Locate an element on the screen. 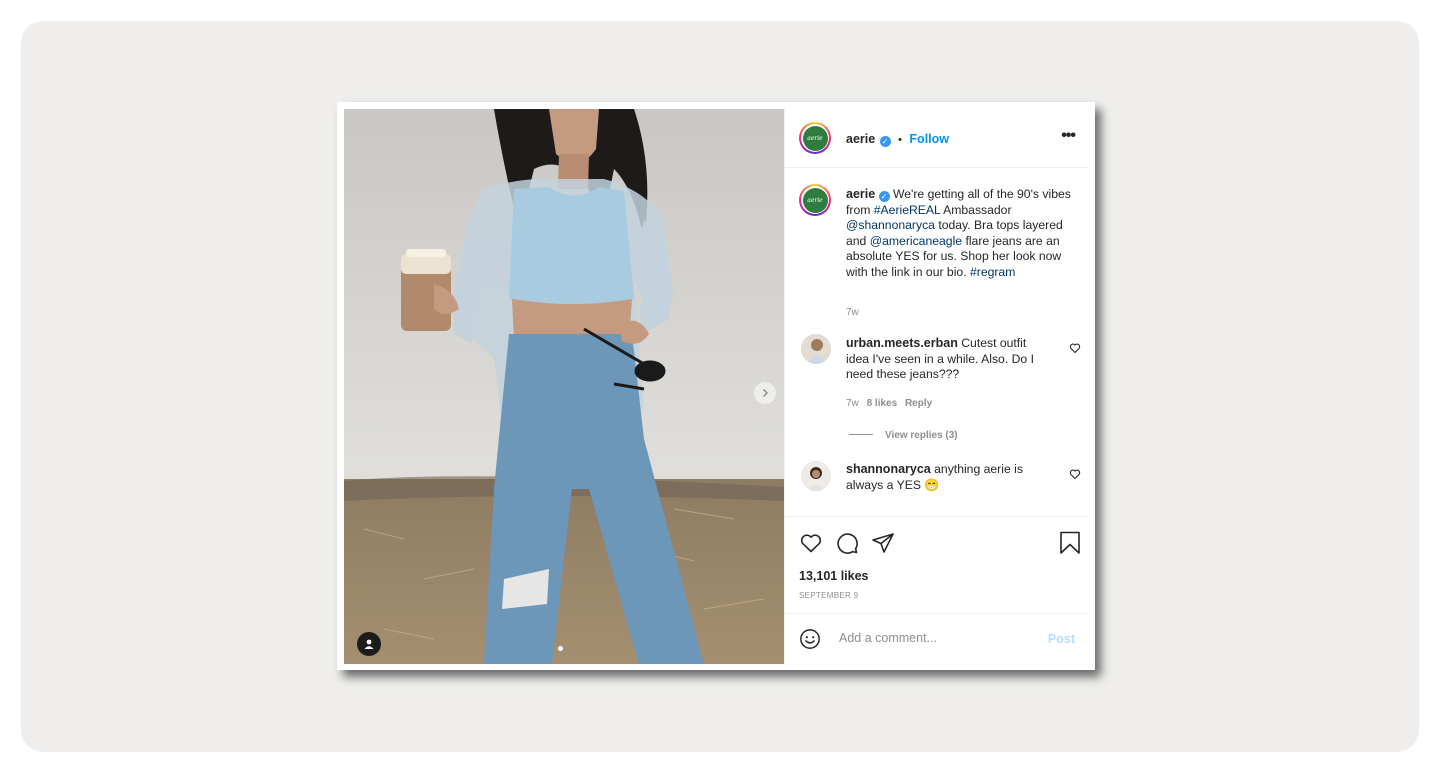  chevron-right-icon is located at coordinates (765, 393).